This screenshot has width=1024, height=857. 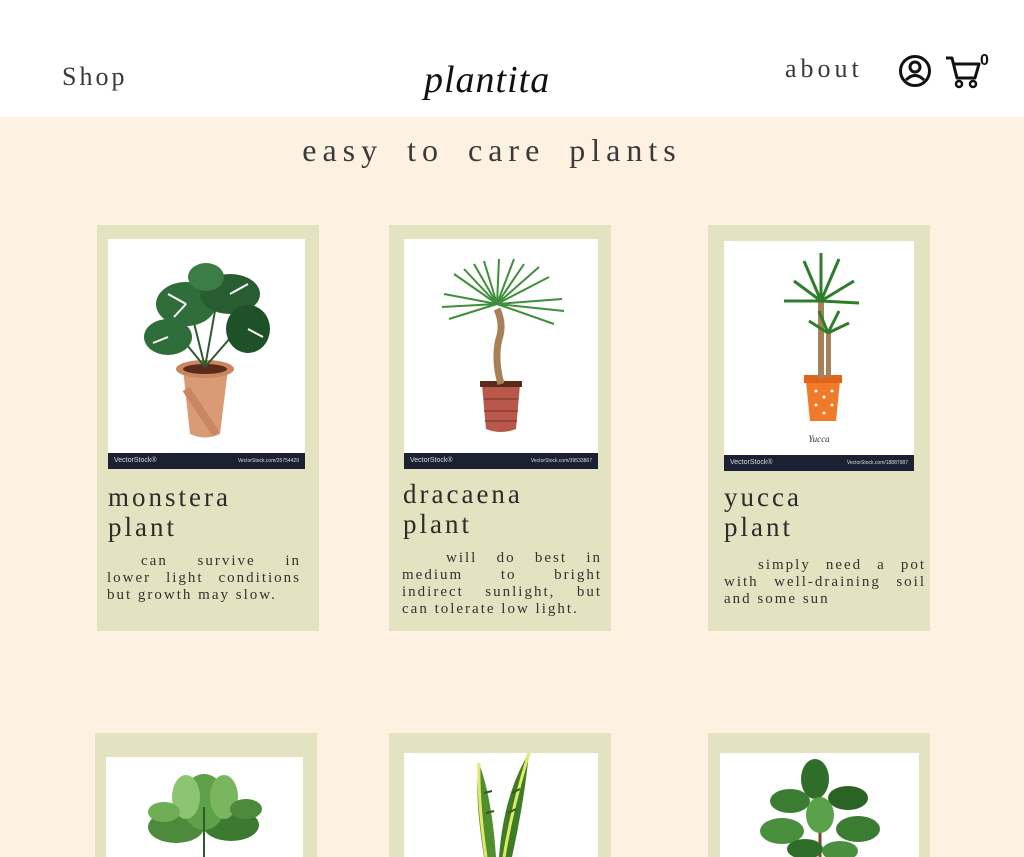 What do you see at coordinates (501, 461) in the screenshot?
I see `image-credit-bar: VectorStock® VectorStock.com/39533867` at bounding box center [501, 461].